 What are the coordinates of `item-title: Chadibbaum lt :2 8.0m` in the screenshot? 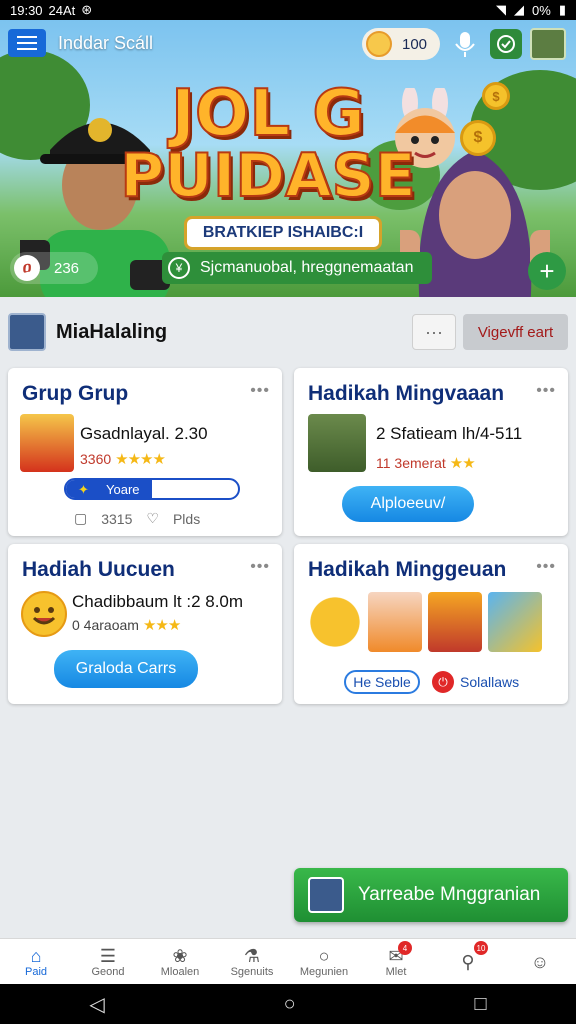 It's located at (158, 601).